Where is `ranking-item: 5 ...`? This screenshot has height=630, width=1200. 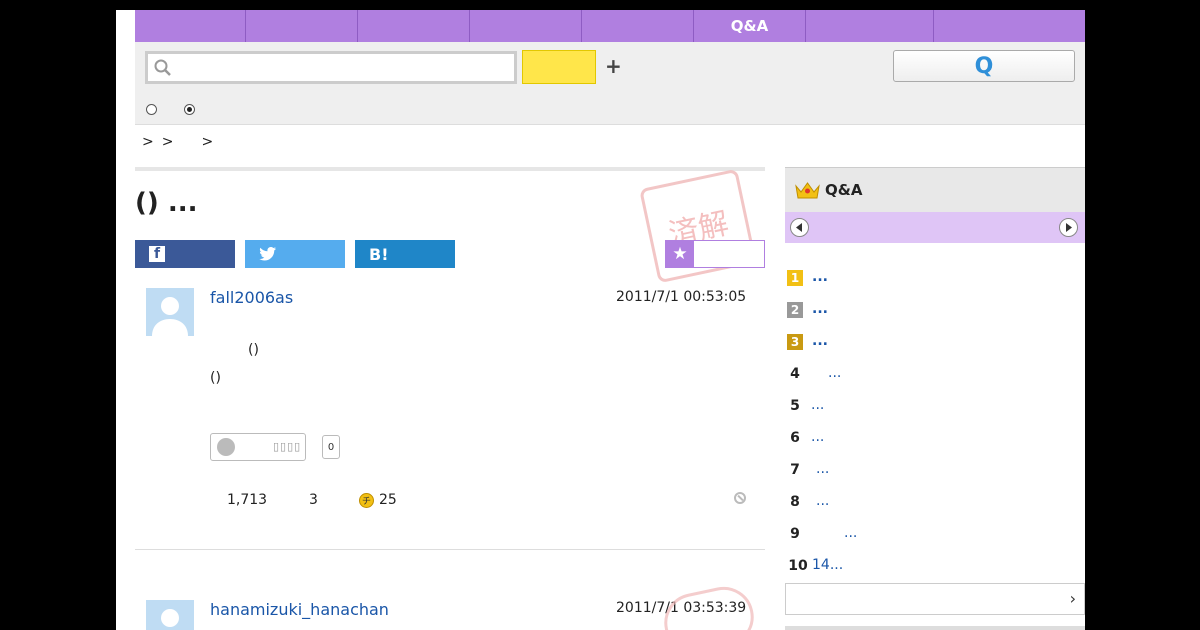 ranking-item: 5 ... is located at coordinates (935, 407).